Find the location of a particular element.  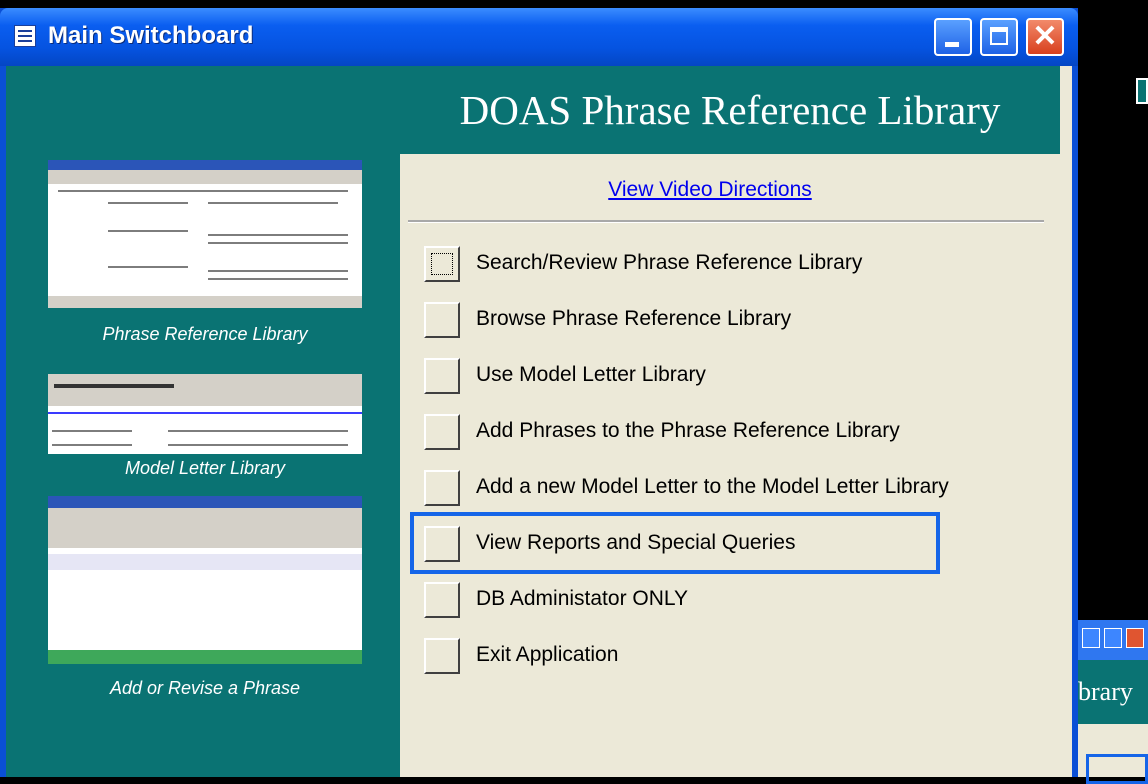

bg-close-icon is located at coordinates (1135, 638).